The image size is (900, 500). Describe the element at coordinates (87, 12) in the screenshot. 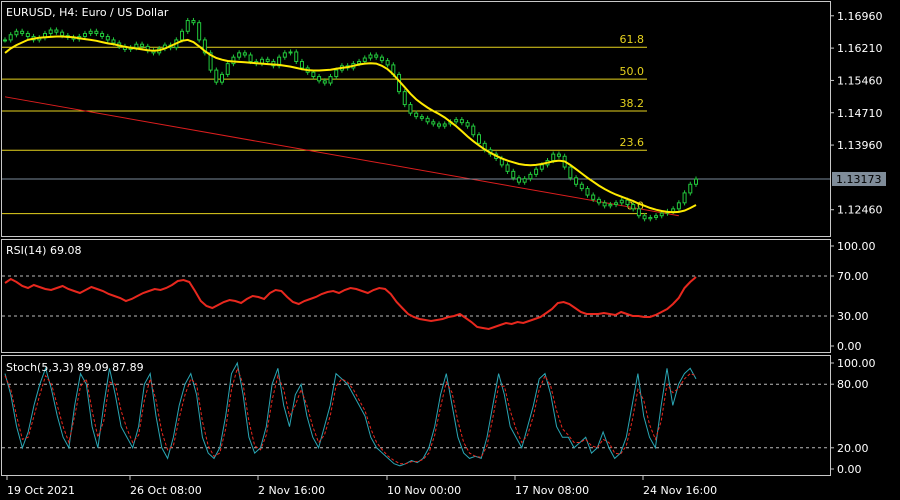

I see `chart-title: EURUSD, H4: Euro / US Dollar` at that location.